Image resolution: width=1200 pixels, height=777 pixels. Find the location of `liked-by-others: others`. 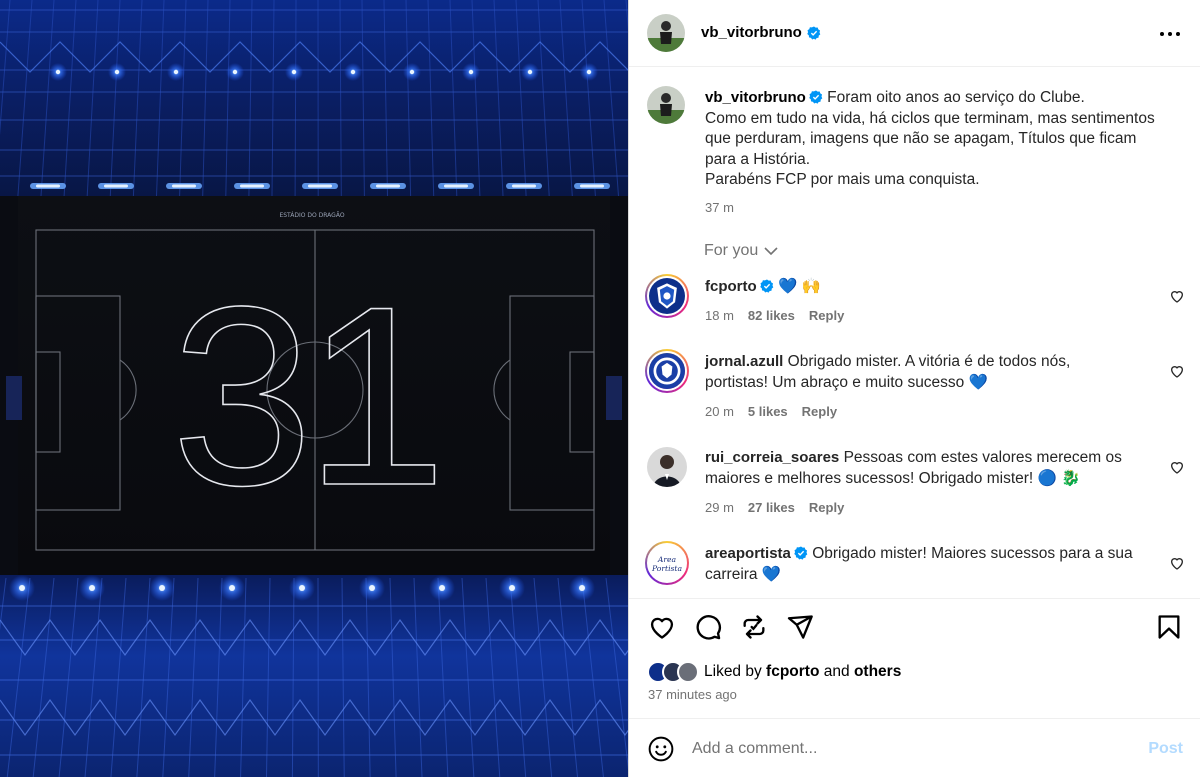

liked-by-others: others is located at coordinates (877, 671).